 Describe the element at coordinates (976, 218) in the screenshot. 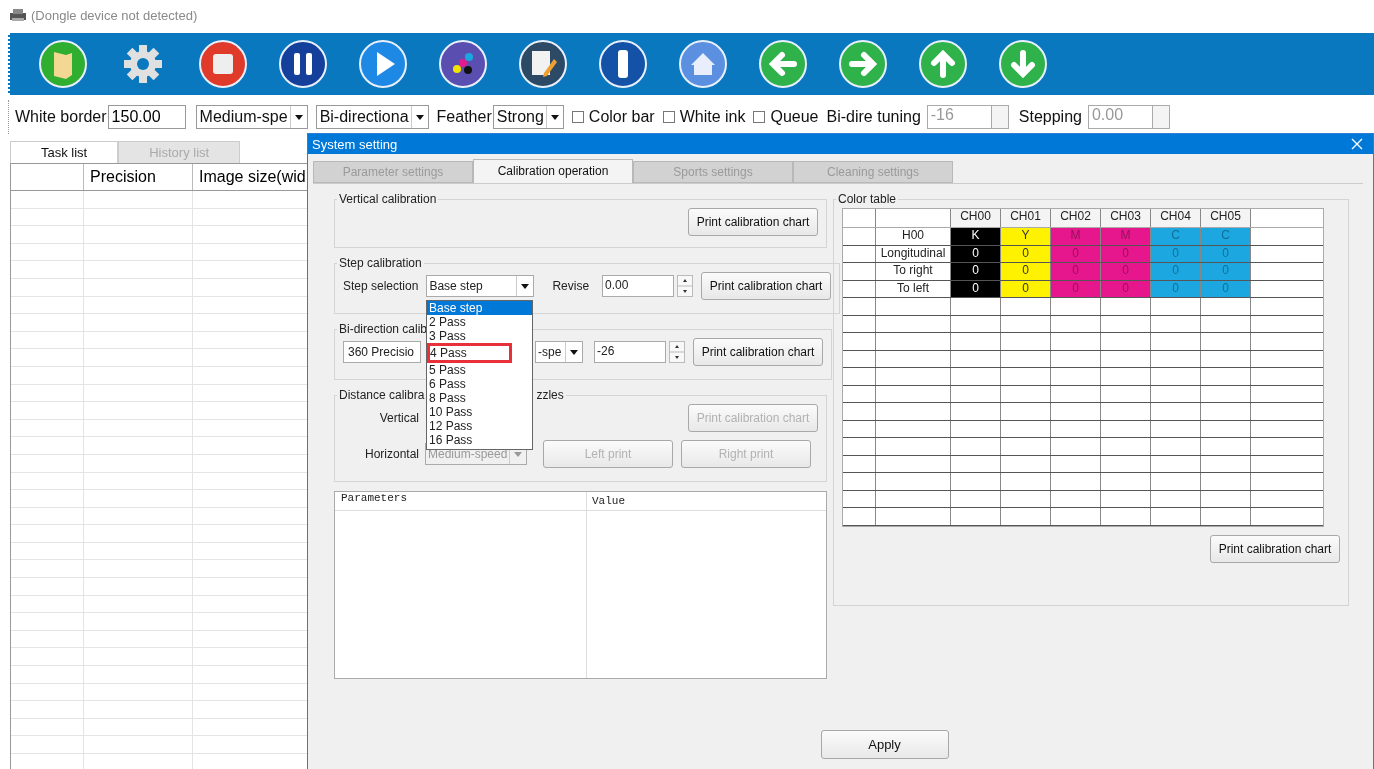

I see `column-header: CH00` at that location.